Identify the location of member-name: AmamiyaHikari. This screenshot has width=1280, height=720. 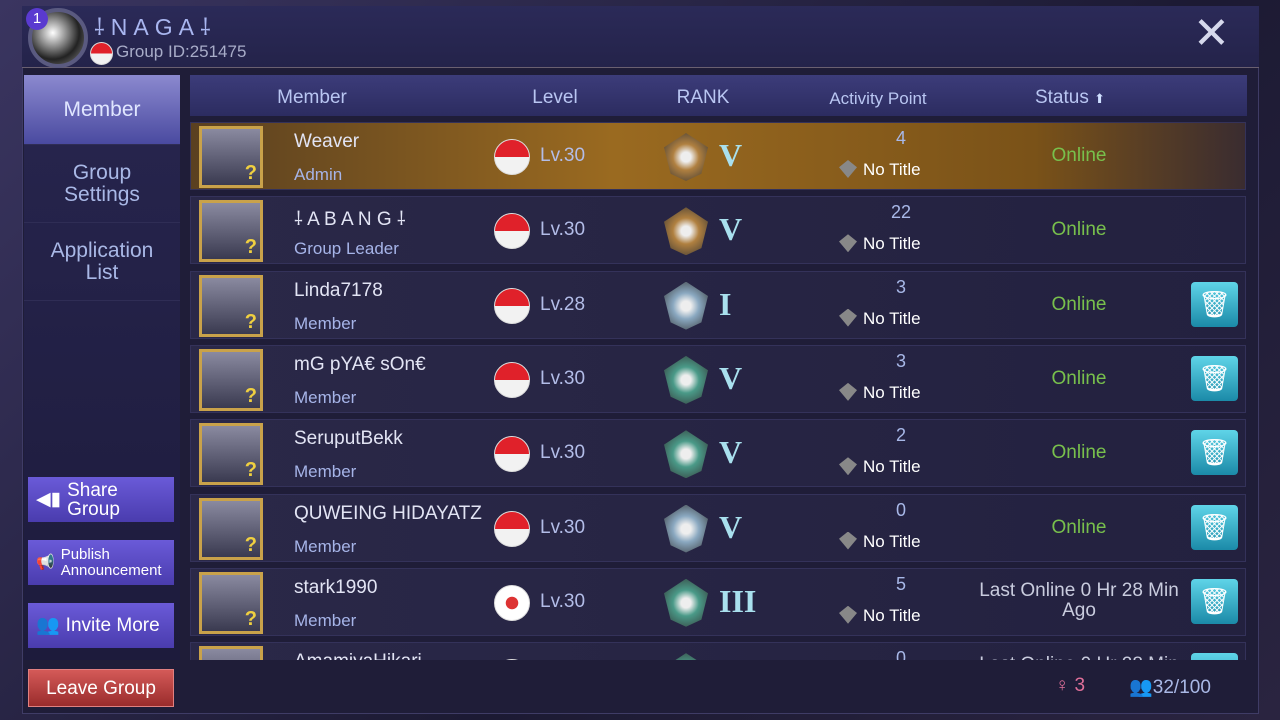
(358, 655).